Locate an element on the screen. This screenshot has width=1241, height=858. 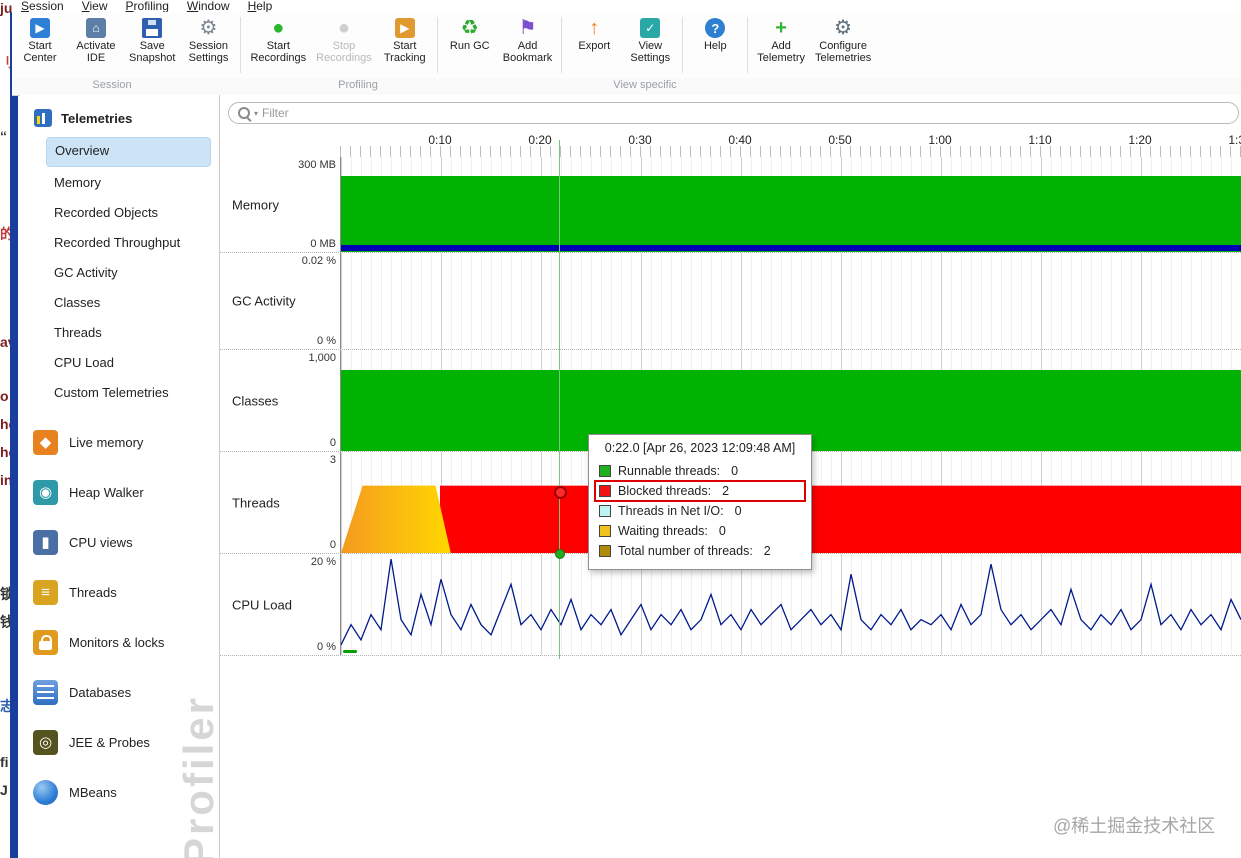
timeline-label-0-30: 0:30 is located at coordinates (640, 140).